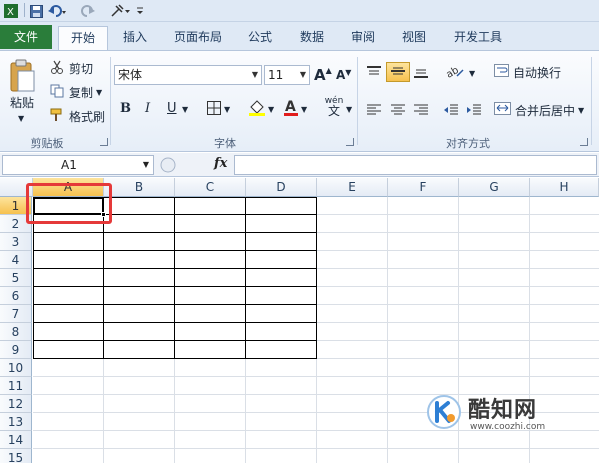 The height and width of the screenshot is (463, 599). I want to click on align-bottom-button, so click(421, 73).